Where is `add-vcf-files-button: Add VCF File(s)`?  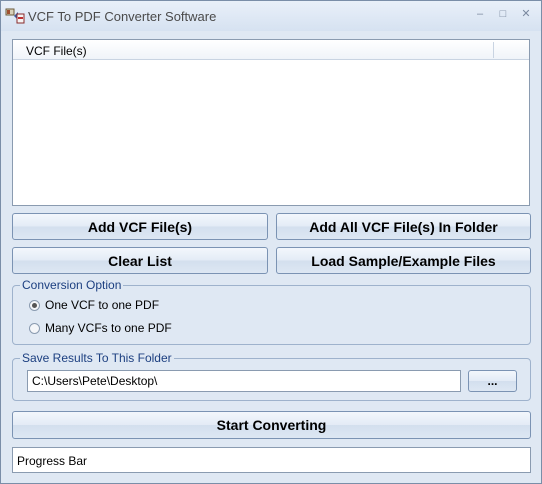 add-vcf-files-button: Add VCF File(s) is located at coordinates (140, 226).